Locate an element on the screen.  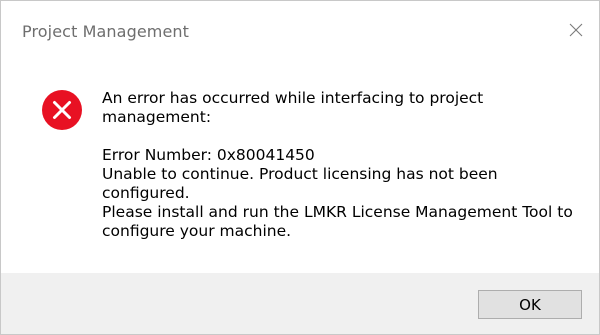
error-icon is located at coordinates (62, 110).